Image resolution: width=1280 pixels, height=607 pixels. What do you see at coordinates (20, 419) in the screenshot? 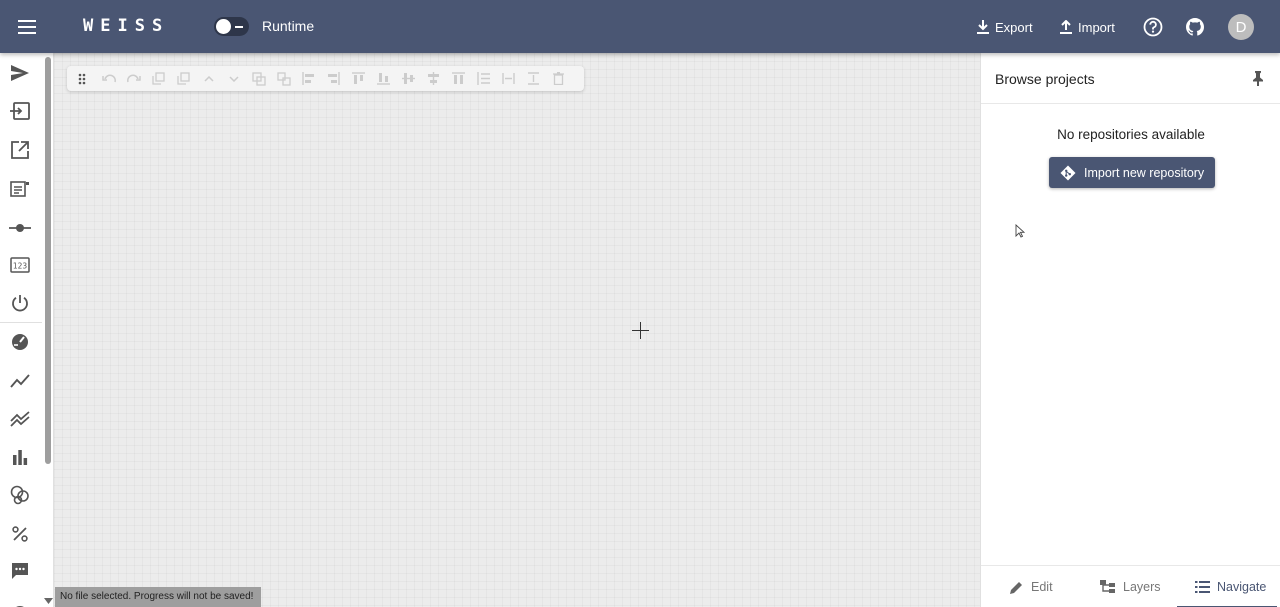
I see `multi-line-chart-icon` at bounding box center [20, 419].